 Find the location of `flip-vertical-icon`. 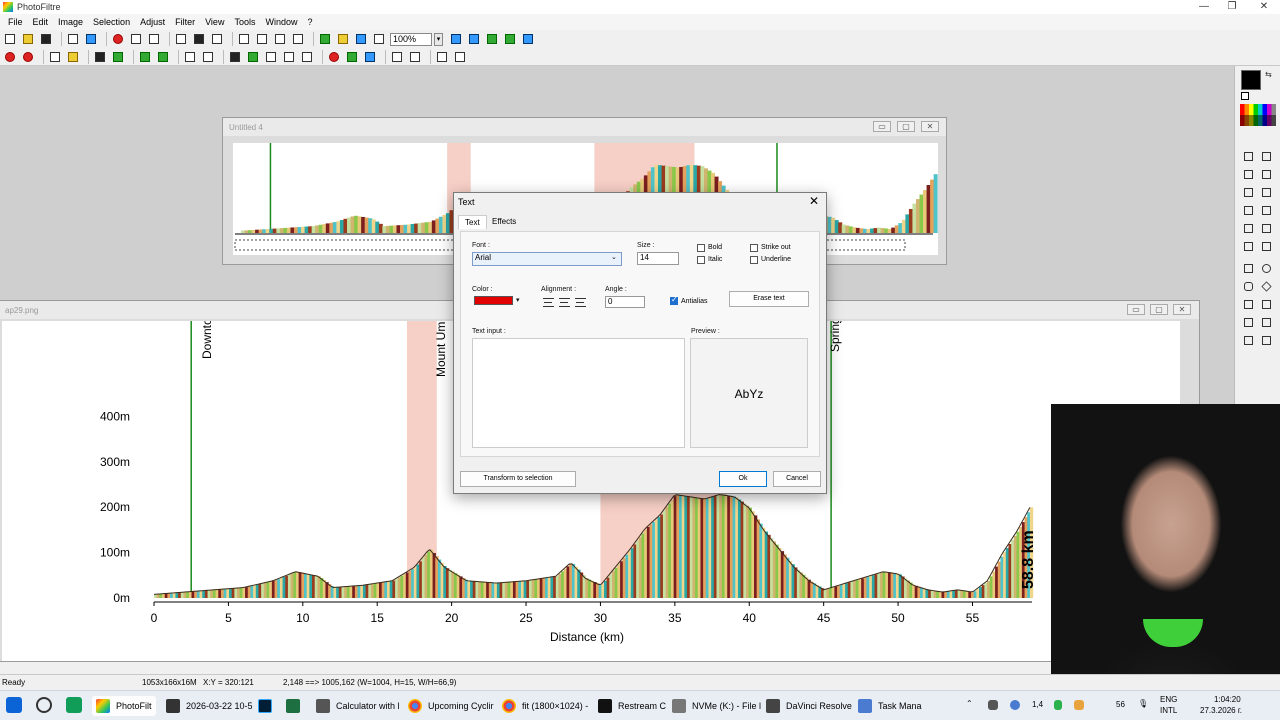

flip-vertical-icon is located at coordinates (415, 57).